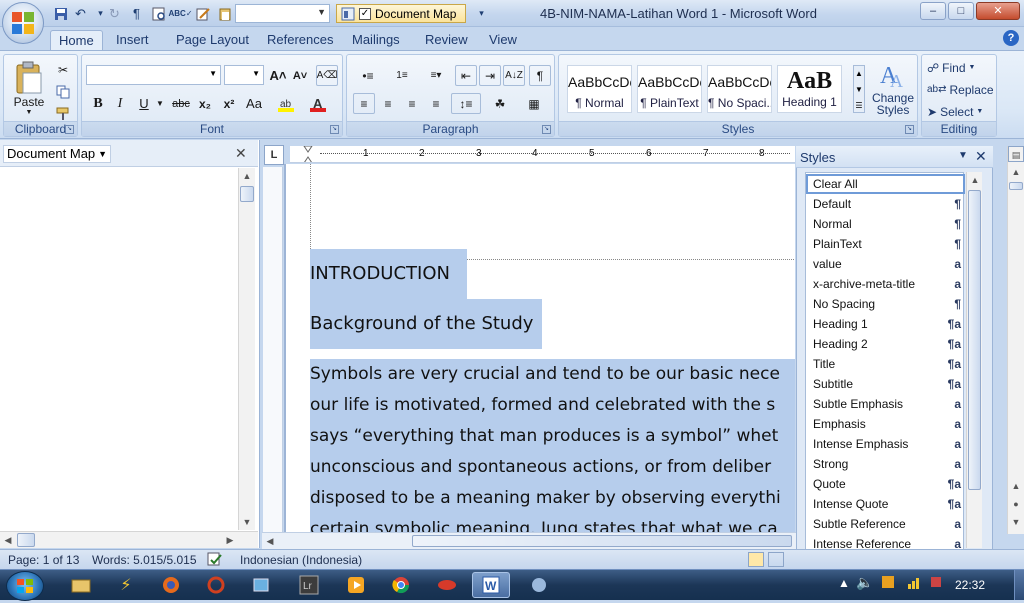  What do you see at coordinates (885, 224) in the screenshot?
I see `style-item: Normal ¶` at bounding box center [885, 224].